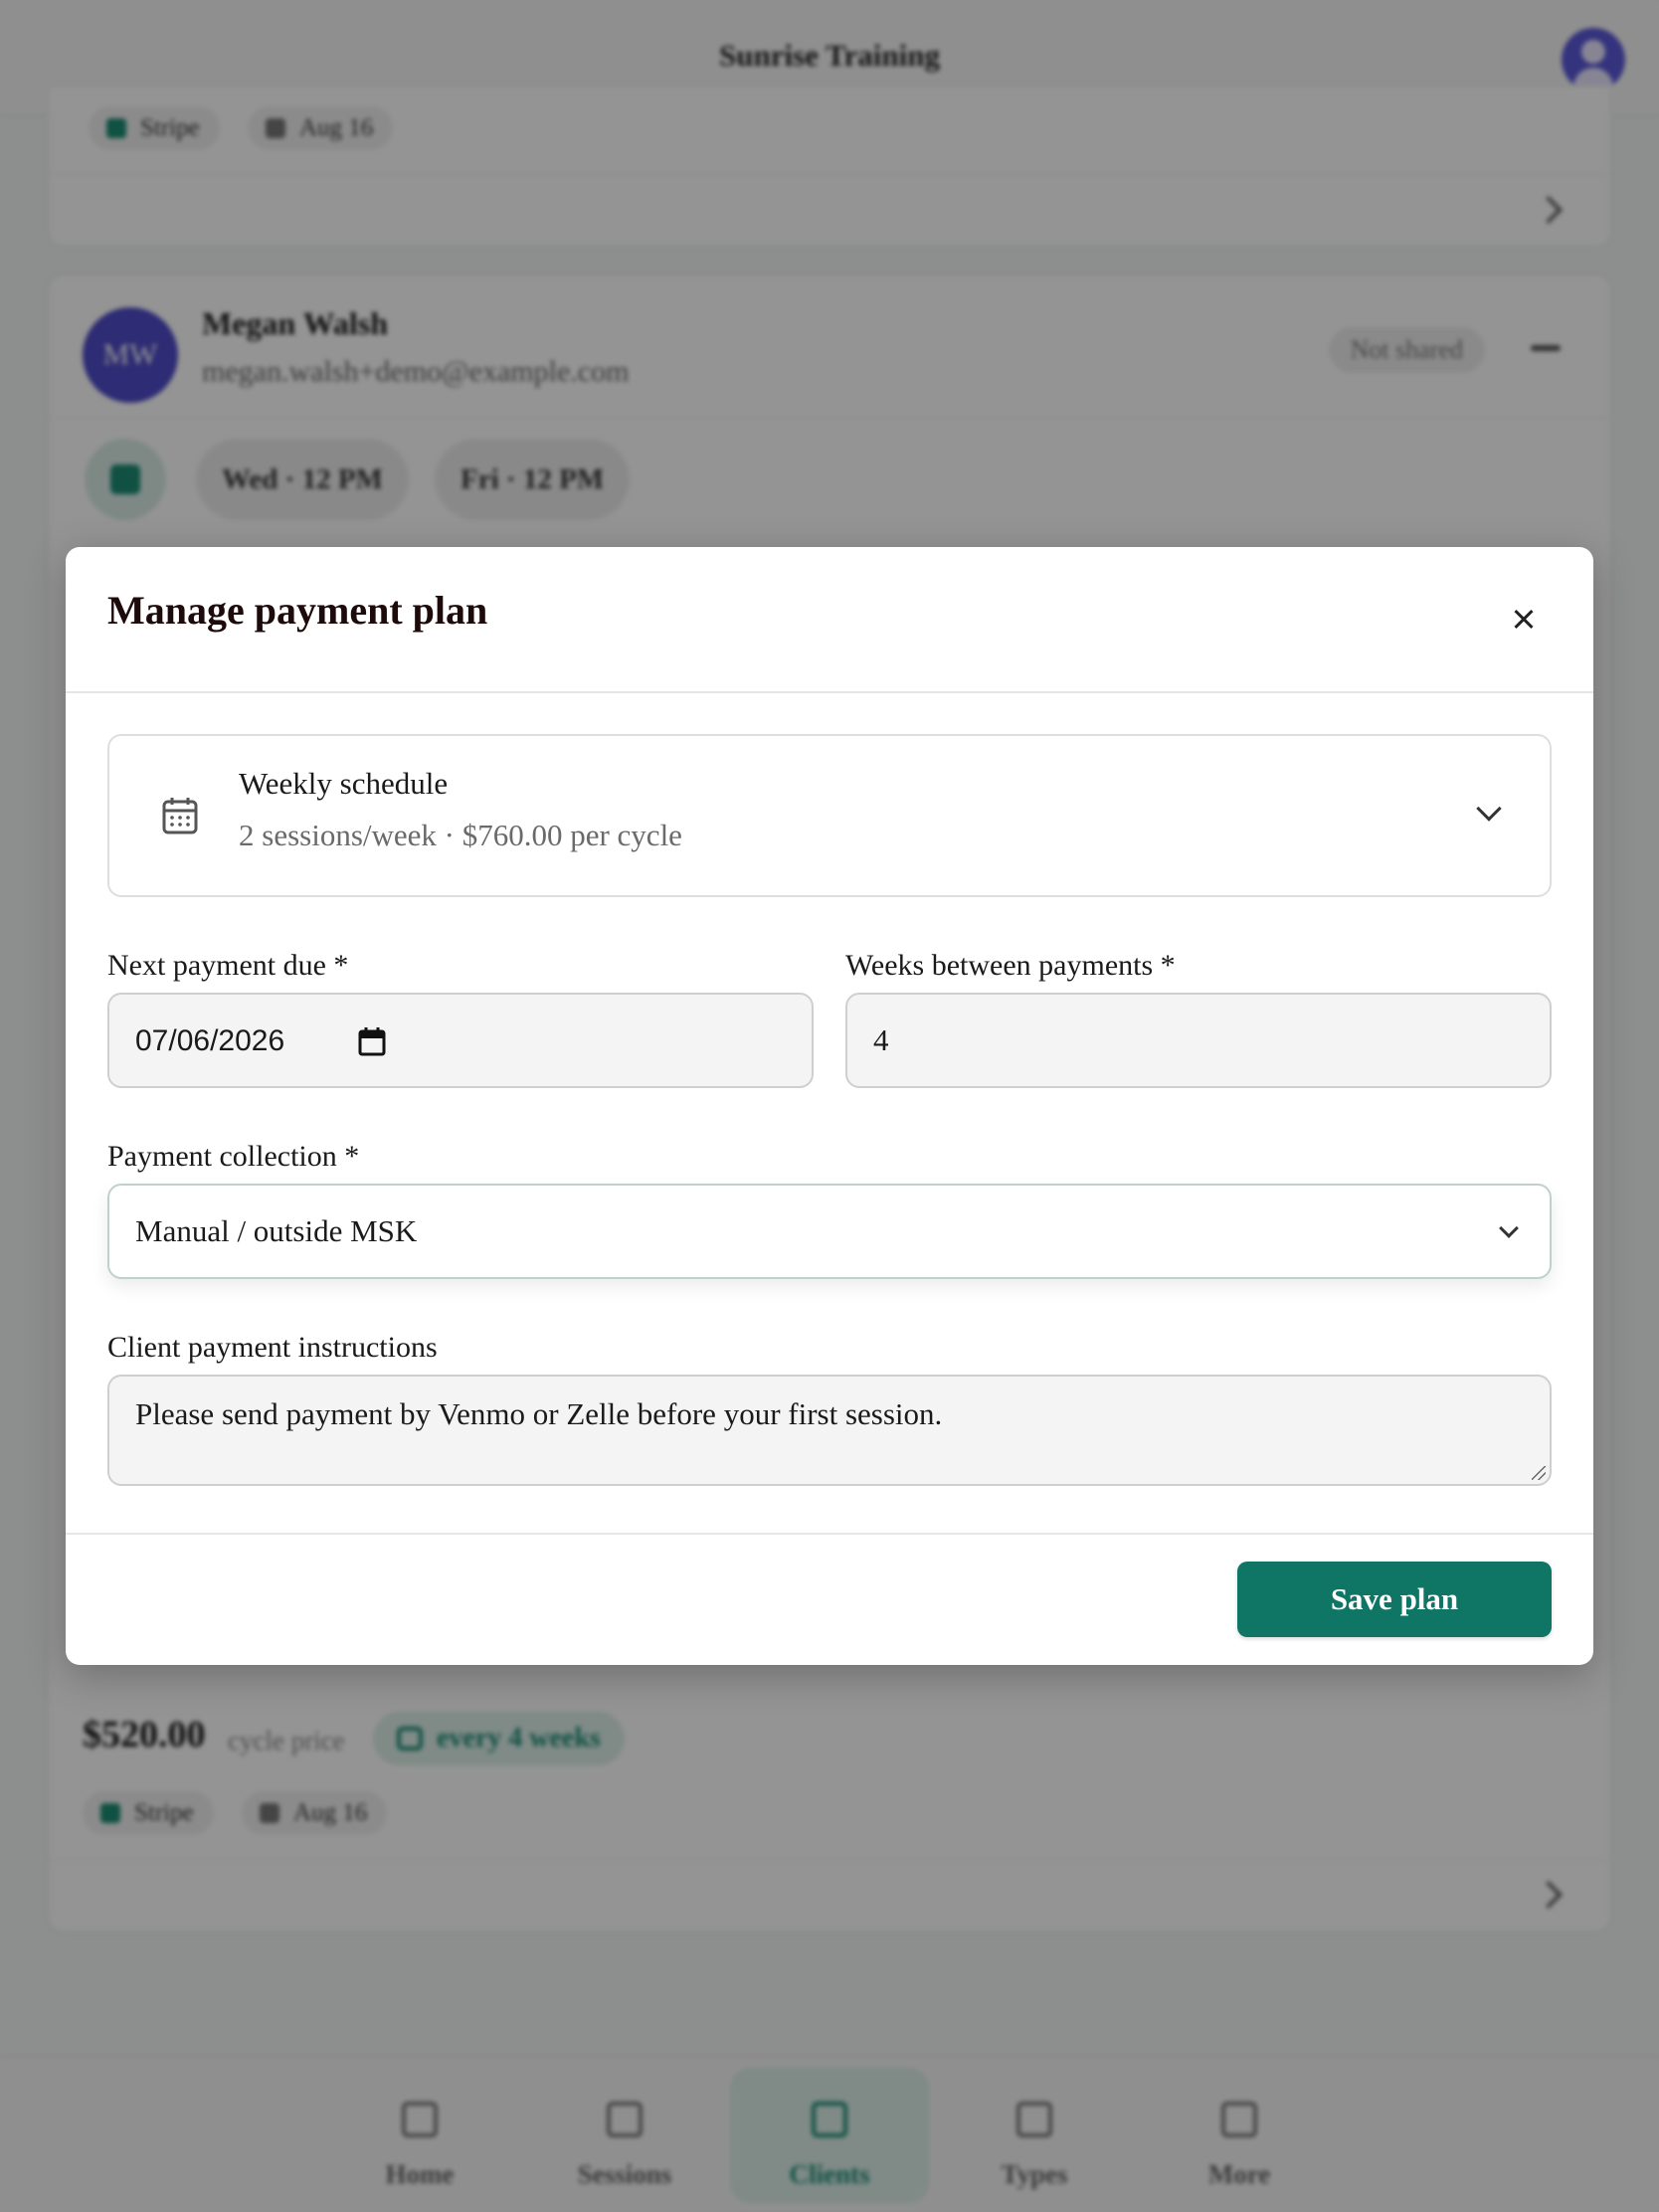 The image size is (1659, 2212). What do you see at coordinates (1394, 1599) in the screenshot?
I see `save-plan-button: Save plan` at bounding box center [1394, 1599].